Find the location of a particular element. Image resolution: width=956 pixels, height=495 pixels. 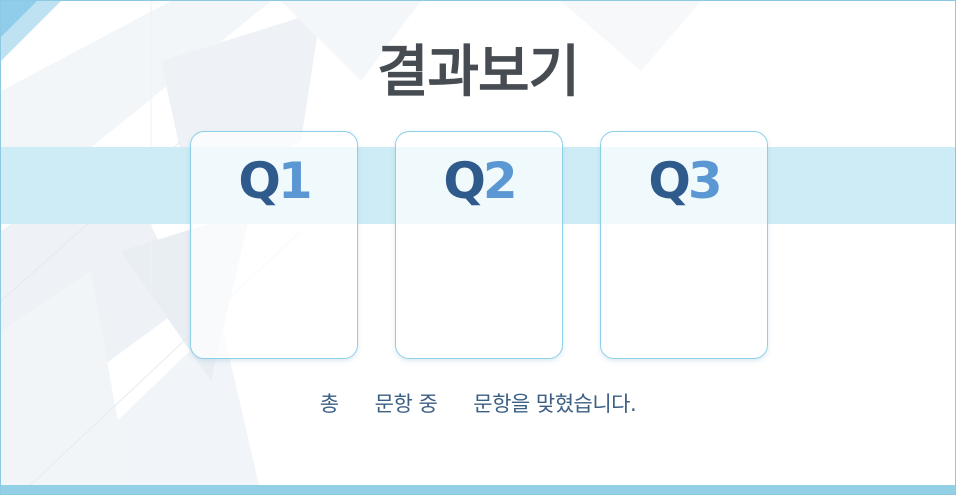

bottom-bar is located at coordinates (478, 489).